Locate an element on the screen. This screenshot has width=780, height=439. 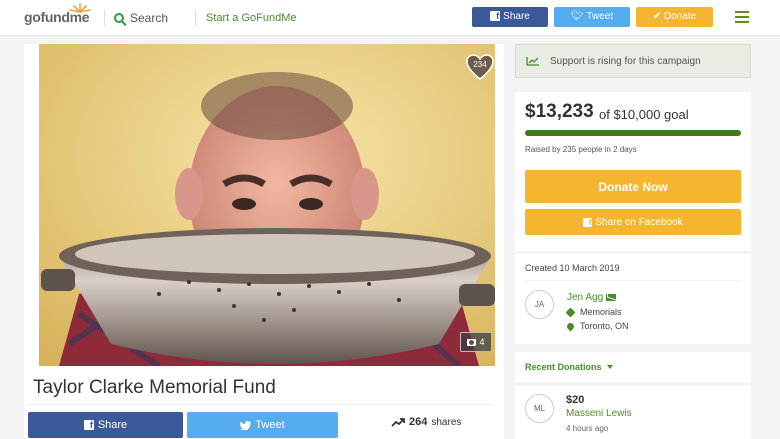
goal-text: of $10,000 goal is located at coordinates (644, 114).